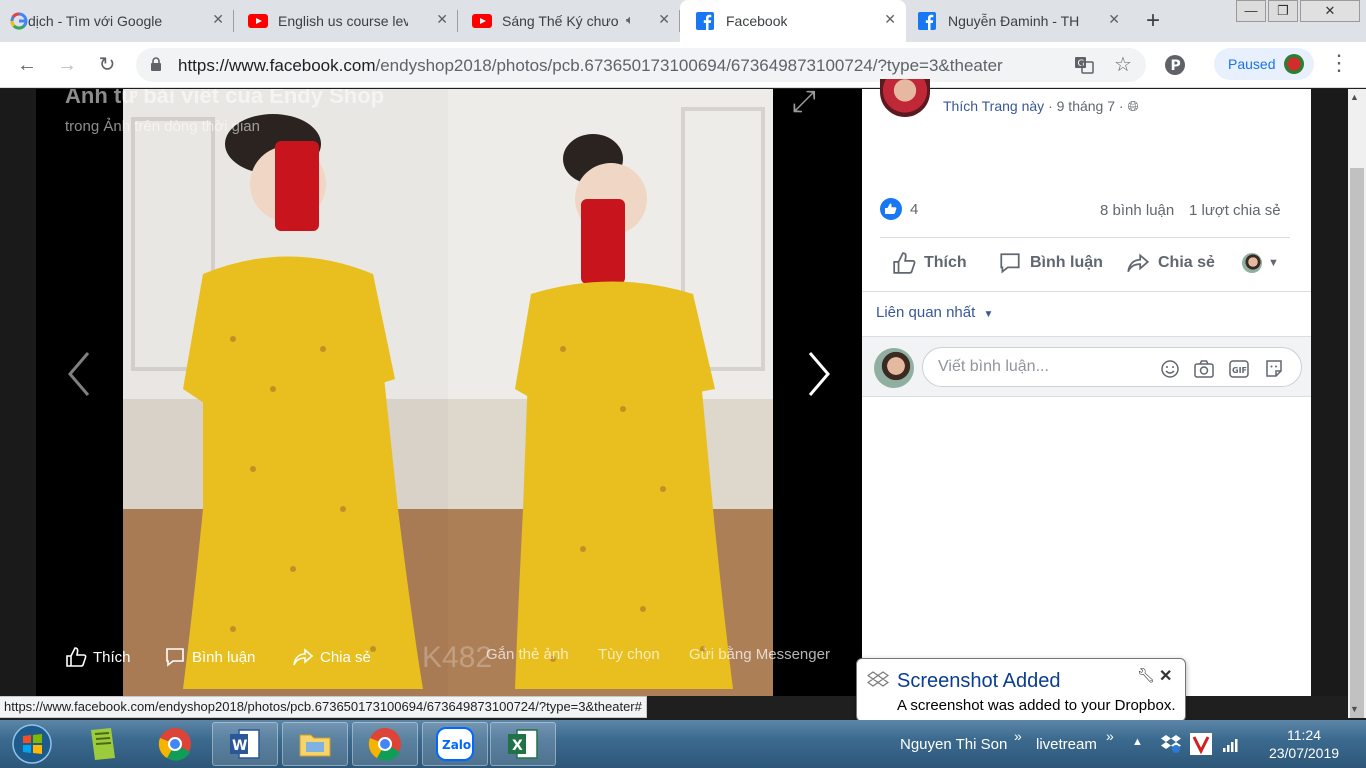 This screenshot has width=1366, height=768. I want to click on reload-button: ↻, so click(107, 65).